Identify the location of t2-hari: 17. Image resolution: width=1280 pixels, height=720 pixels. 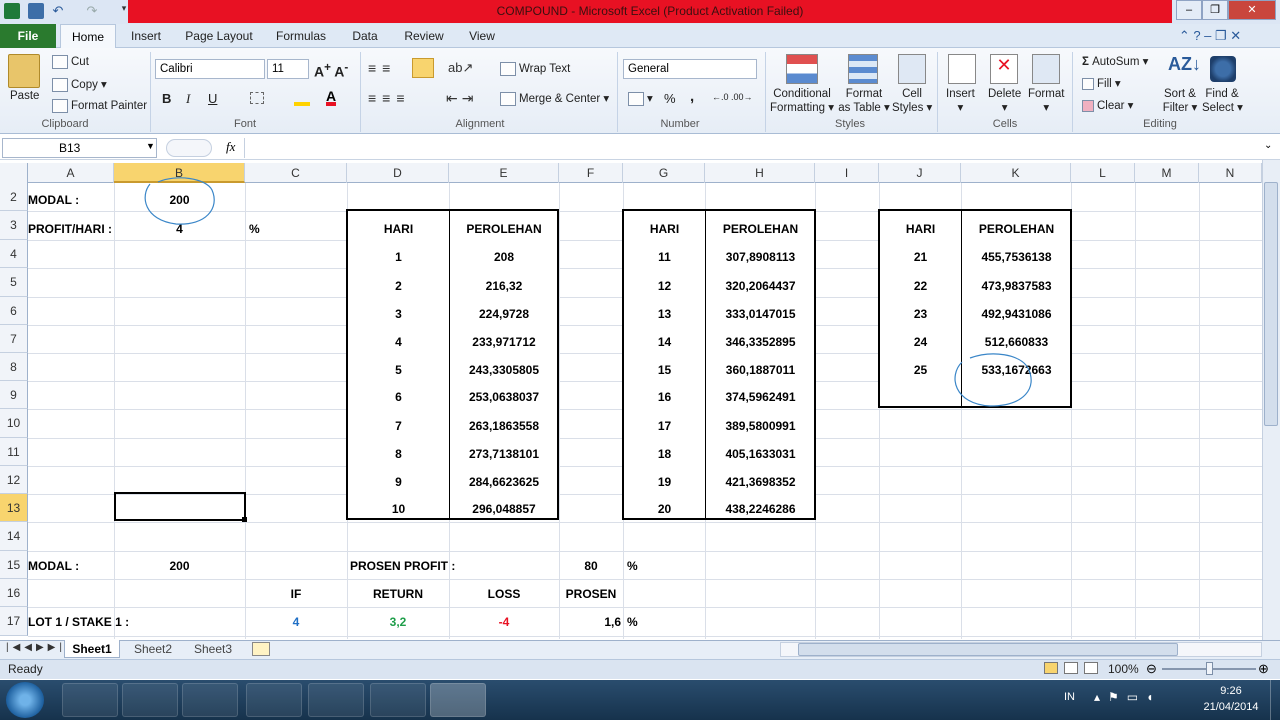
(664, 426).